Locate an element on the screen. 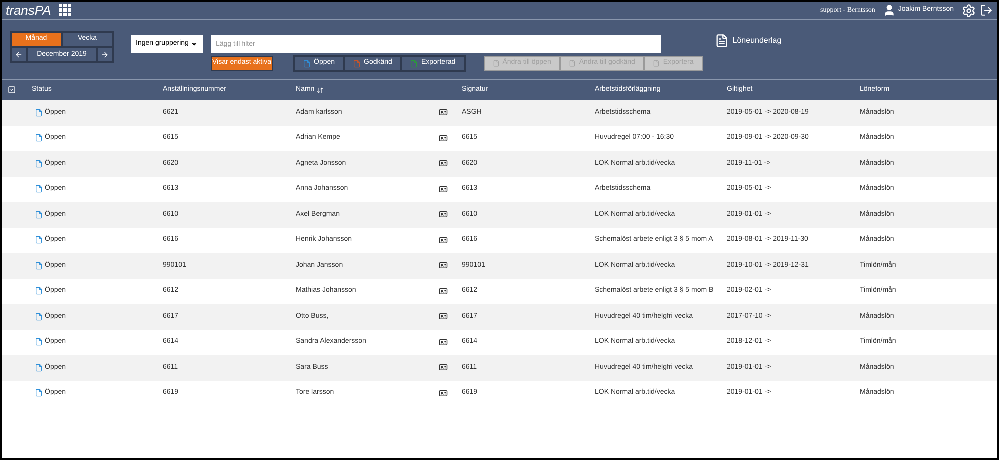 The height and width of the screenshot is (460, 999). payroll-link: Löneunderlag is located at coordinates (748, 41).